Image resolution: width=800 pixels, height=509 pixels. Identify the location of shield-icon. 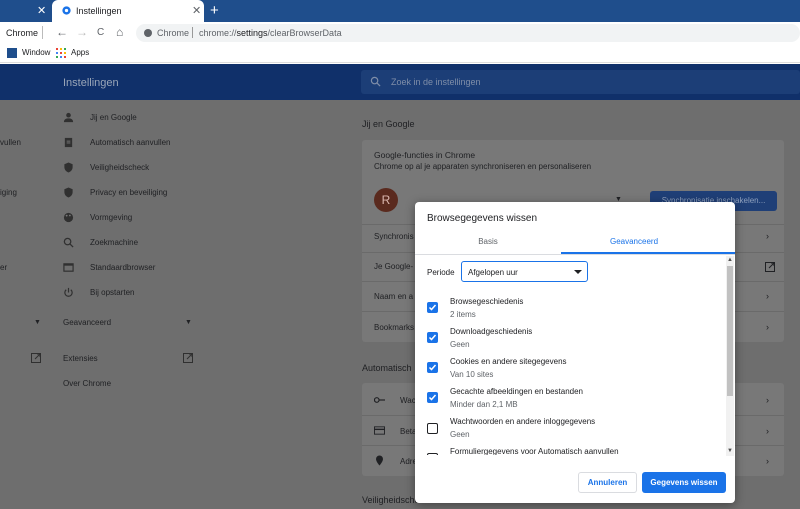
(68, 192).